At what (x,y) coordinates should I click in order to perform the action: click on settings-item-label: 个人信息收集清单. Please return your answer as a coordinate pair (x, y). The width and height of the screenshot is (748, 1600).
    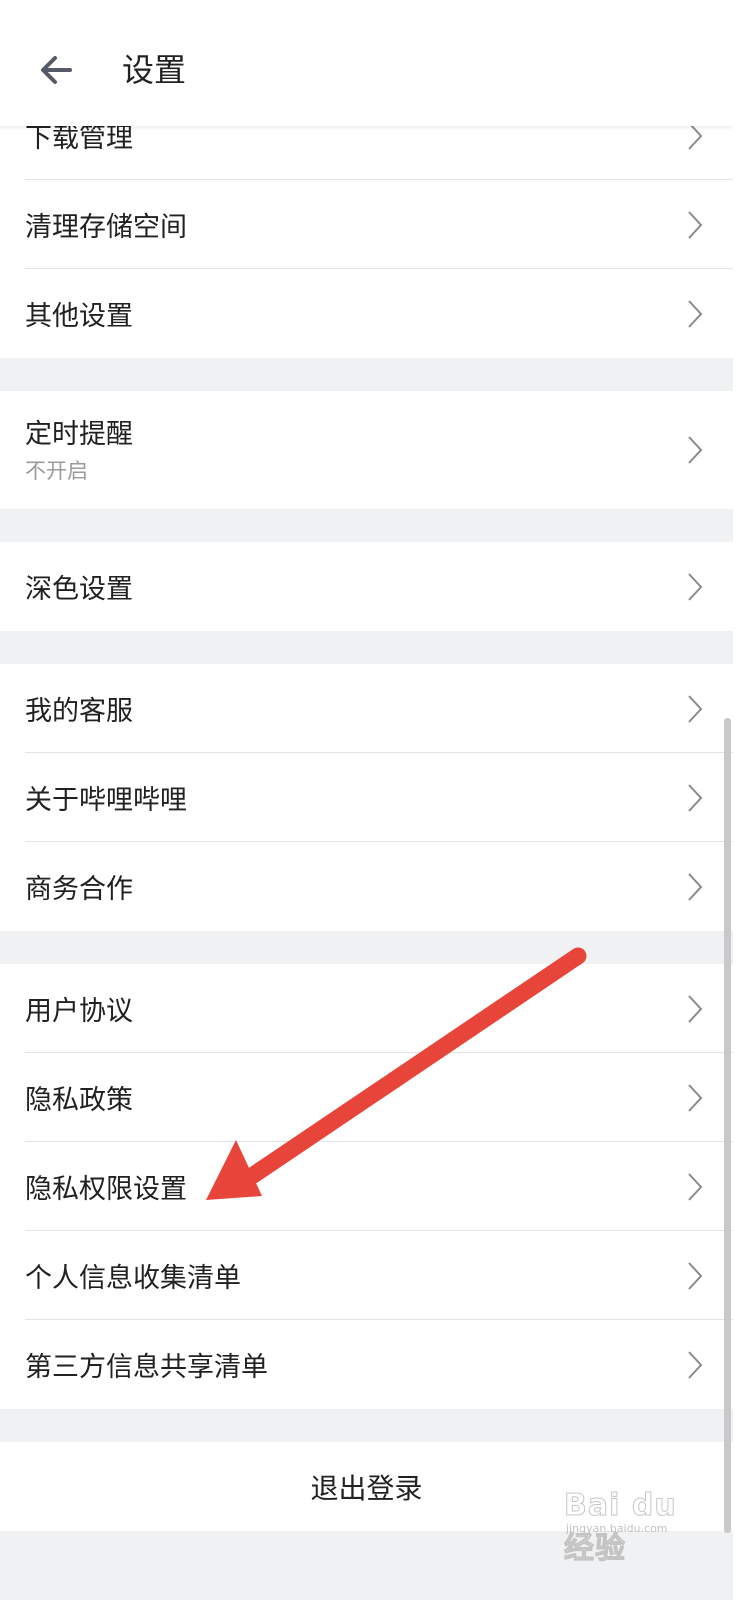
    Looking at the image, I should click on (133, 1278).